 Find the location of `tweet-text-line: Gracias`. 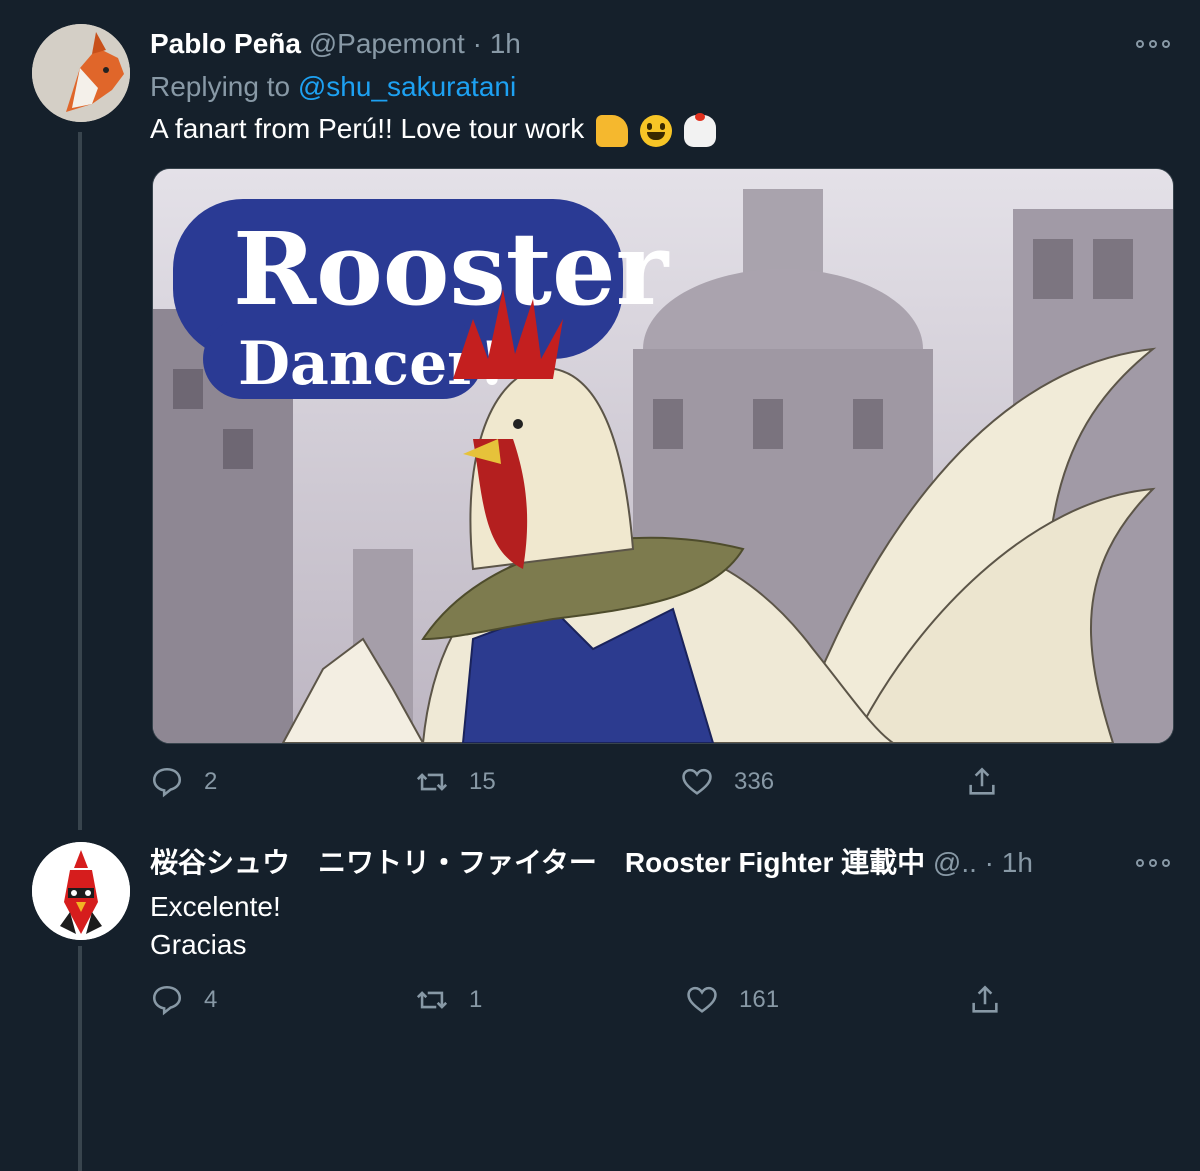

tweet-text-line: Gracias is located at coordinates (198, 944).